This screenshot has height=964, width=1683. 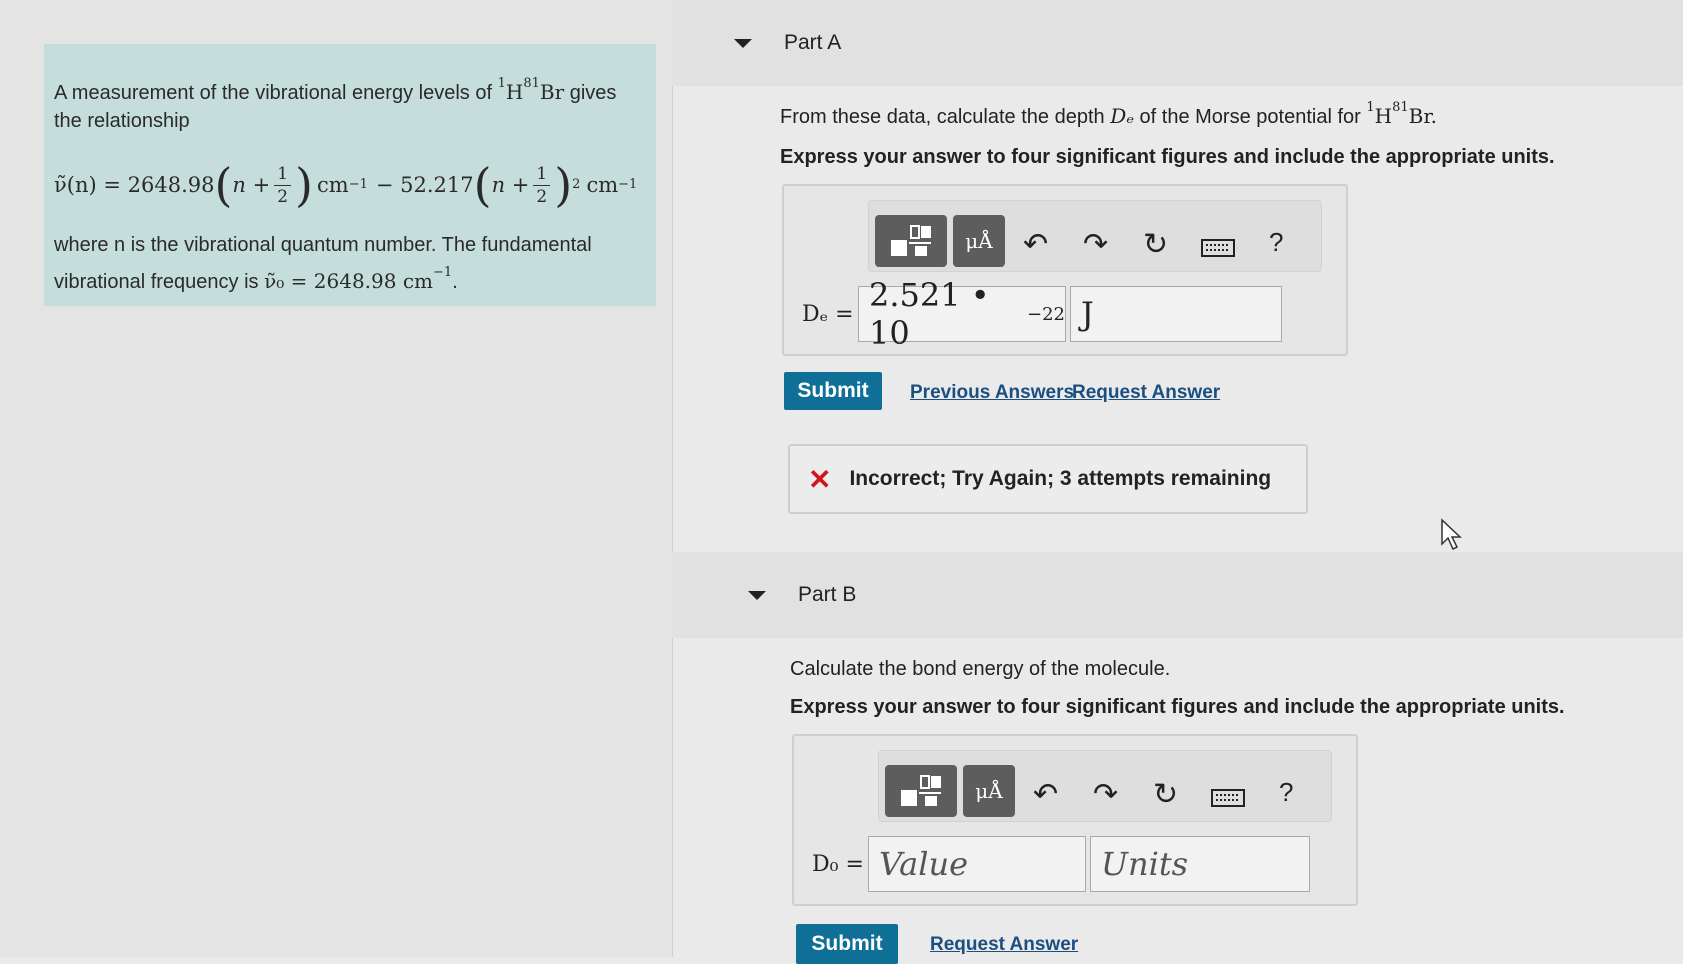 I want to click on mouse-pointer-icon, so click(x=1451, y=534).